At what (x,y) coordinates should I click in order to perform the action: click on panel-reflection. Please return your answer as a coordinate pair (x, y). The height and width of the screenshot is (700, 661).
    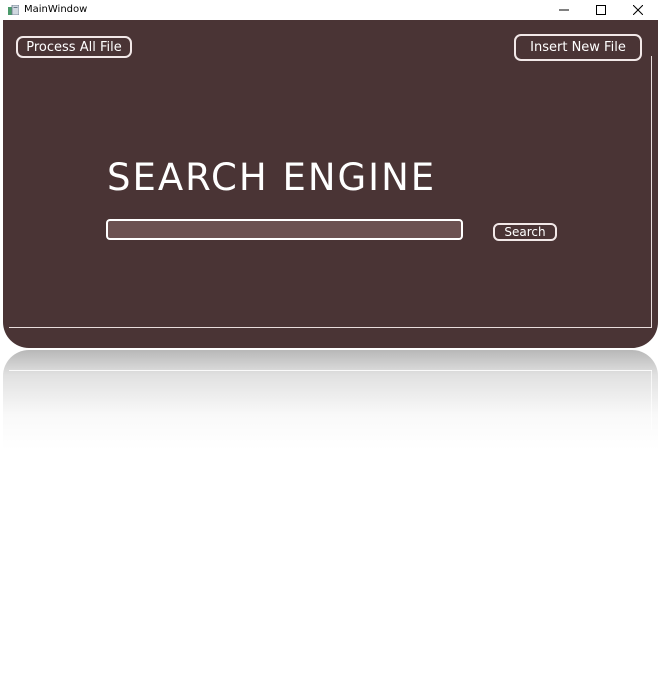
    Looking at the image, I should click on (330, 400).